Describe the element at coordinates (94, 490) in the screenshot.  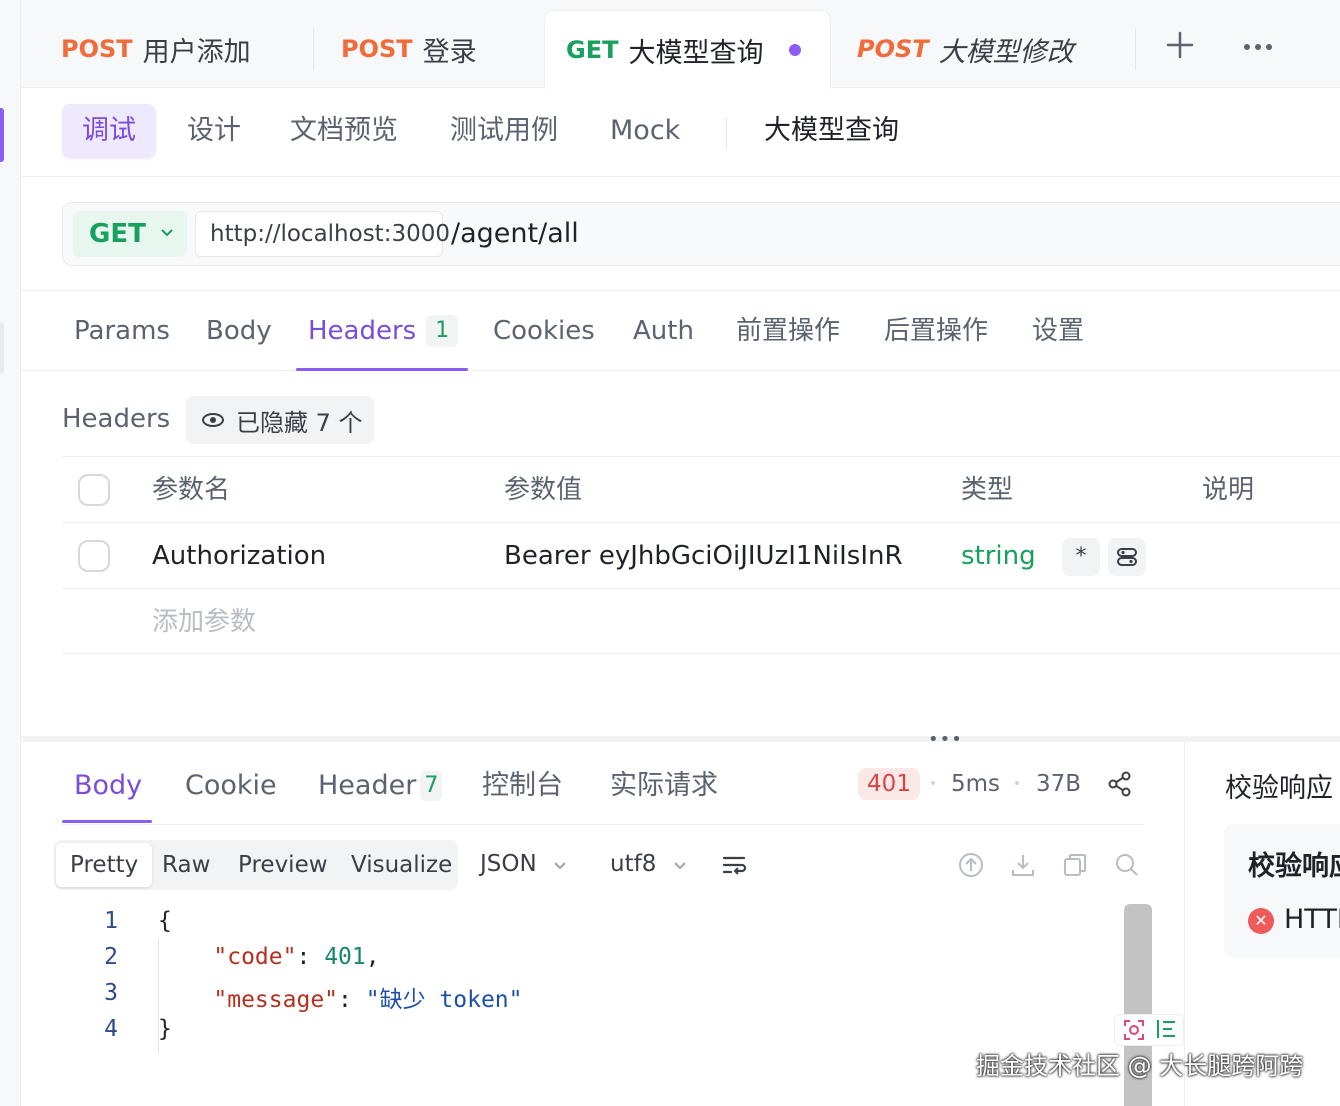
I see `select-all-checkbox` at that location.